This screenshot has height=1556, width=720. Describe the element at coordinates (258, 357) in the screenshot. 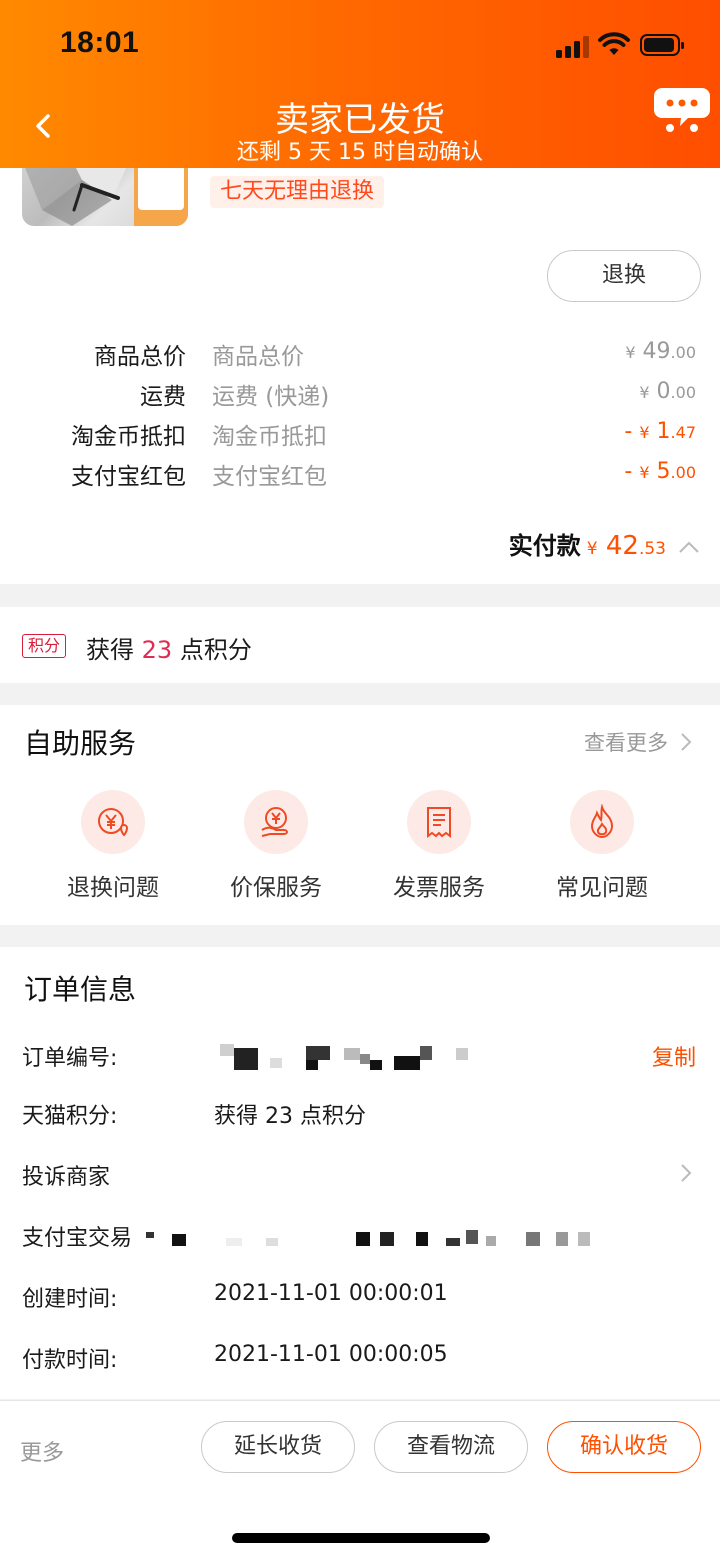

I see `fee-desc: 商品总价` at that location.